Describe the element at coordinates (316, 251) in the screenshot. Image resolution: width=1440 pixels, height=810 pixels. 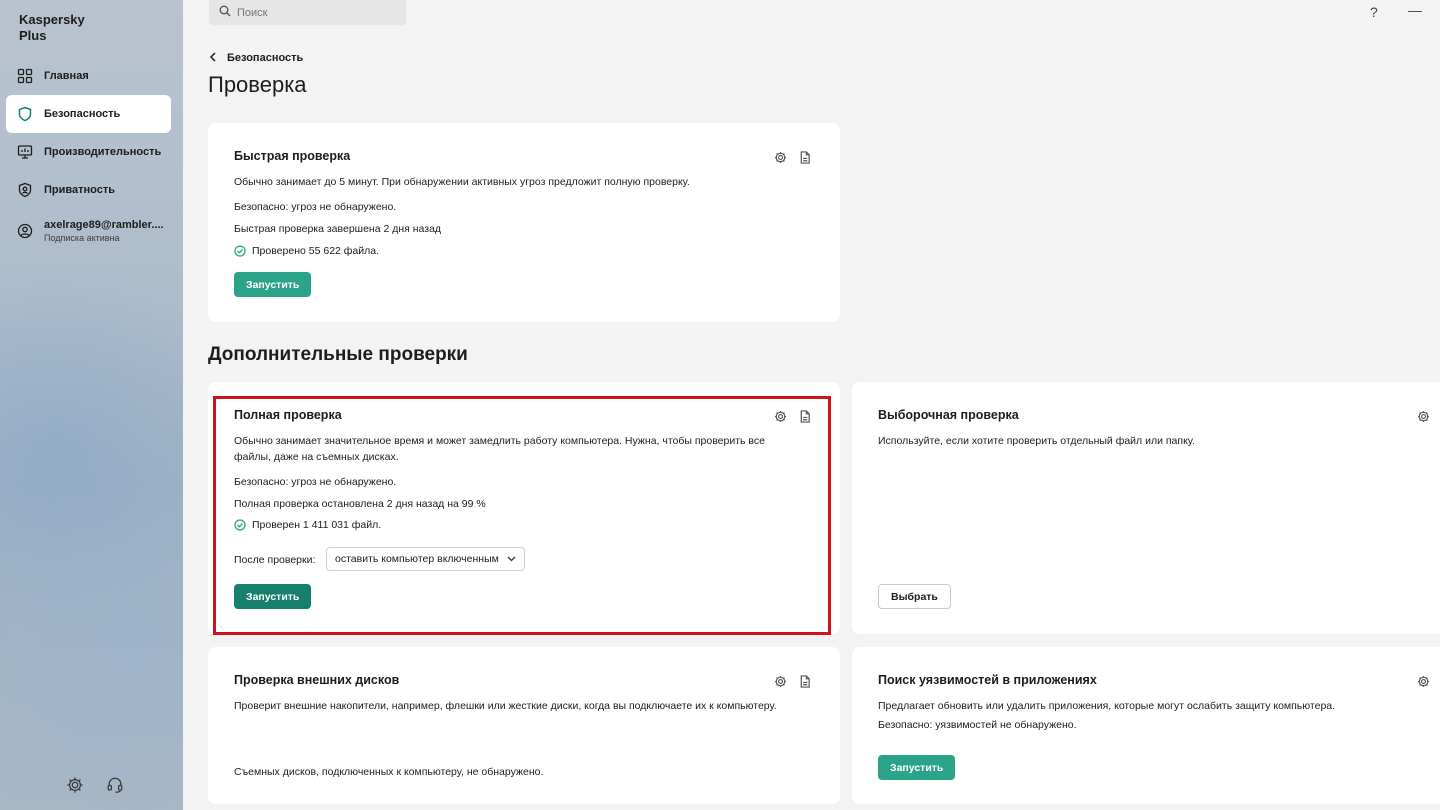
I see `quick-scan-checked: Проверено 55 622 файла.` at that location.